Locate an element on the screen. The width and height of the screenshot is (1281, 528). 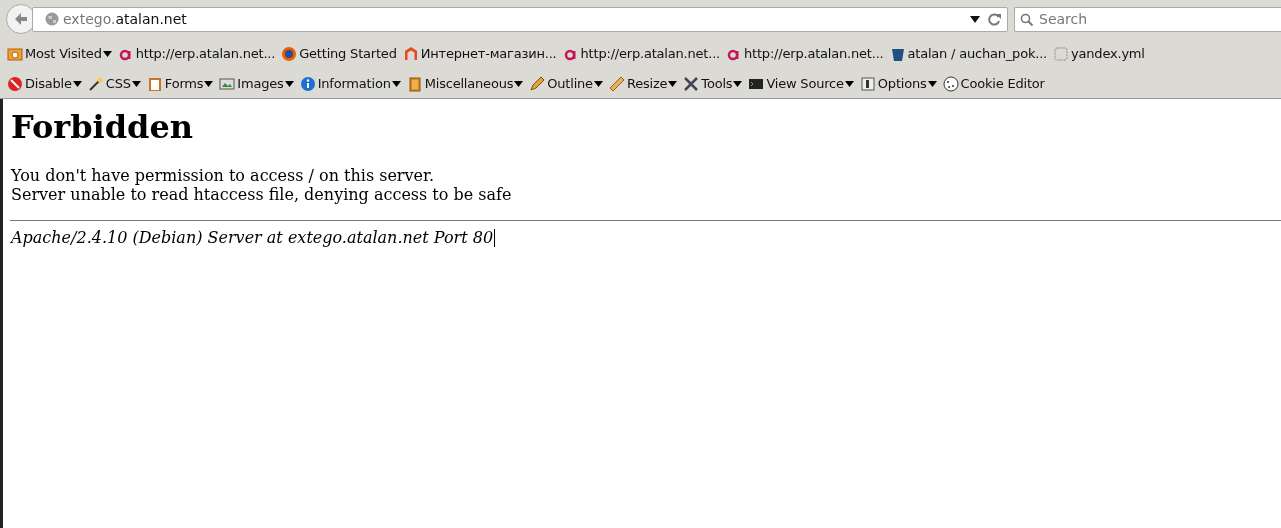
toolbar-menu: Options is located at coordinates (898, 83).